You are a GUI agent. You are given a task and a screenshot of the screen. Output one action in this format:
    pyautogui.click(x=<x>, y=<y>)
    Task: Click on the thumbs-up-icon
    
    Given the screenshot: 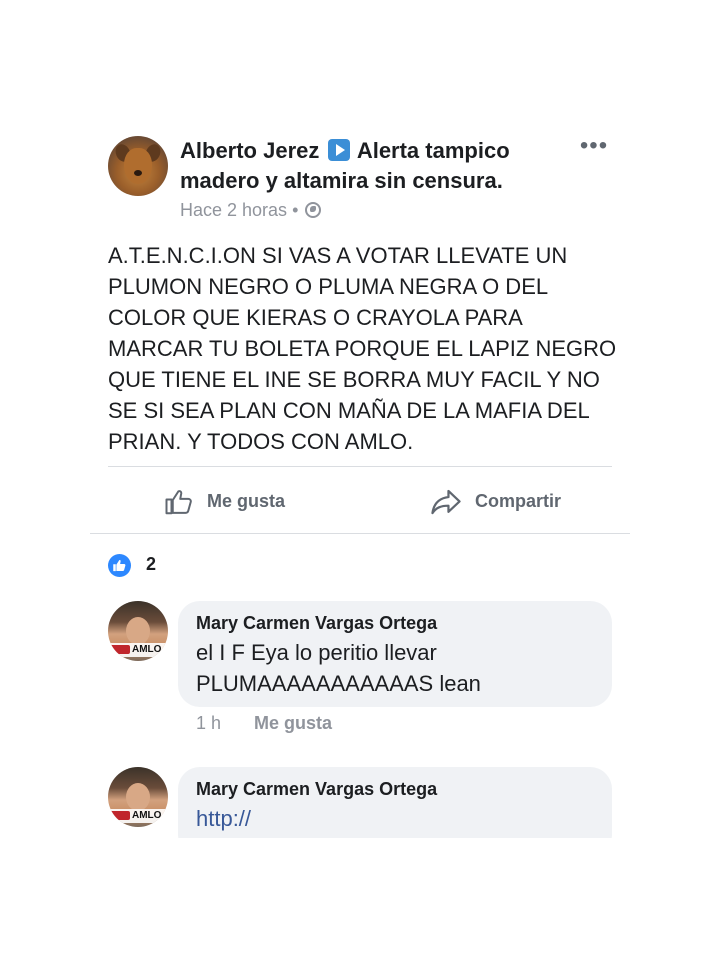 What is the action you would take?
    pyautogui.click(x=178, y=502)
    